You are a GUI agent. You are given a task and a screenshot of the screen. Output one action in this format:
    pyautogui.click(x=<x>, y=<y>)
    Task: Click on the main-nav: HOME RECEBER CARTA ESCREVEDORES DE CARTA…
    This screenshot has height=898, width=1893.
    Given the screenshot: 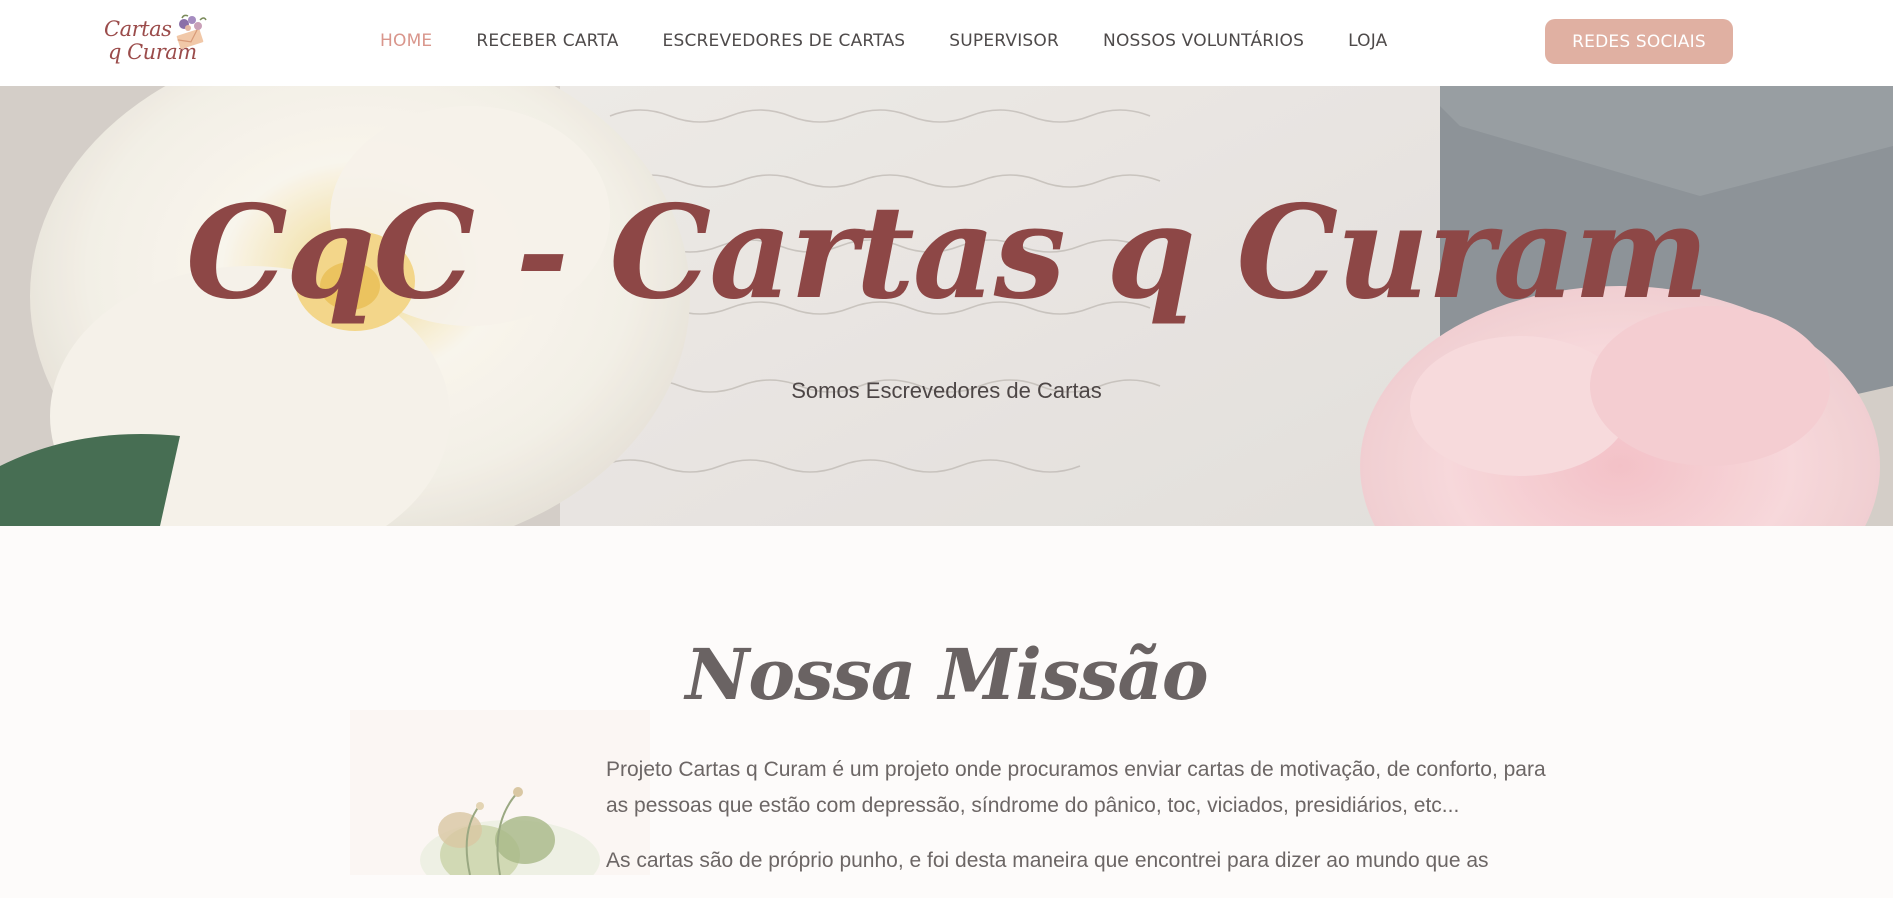 What is the action you would take?
    pyautogui.click(x=905, y=41)
    